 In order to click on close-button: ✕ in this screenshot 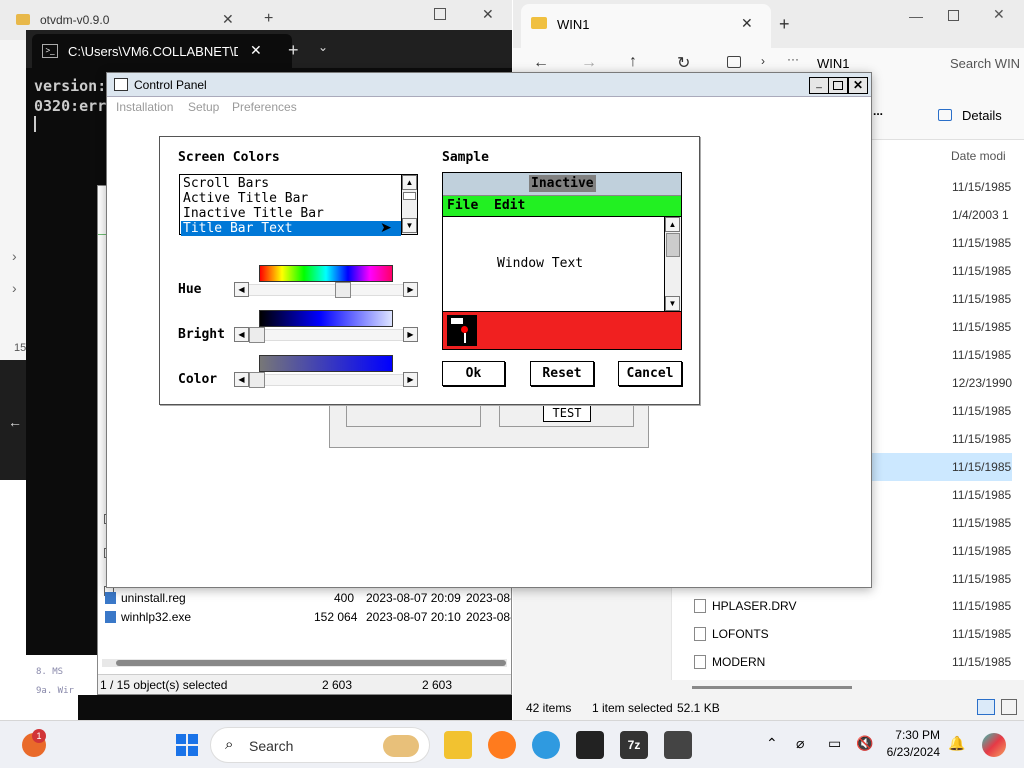, I will do `click(858, 85)`.